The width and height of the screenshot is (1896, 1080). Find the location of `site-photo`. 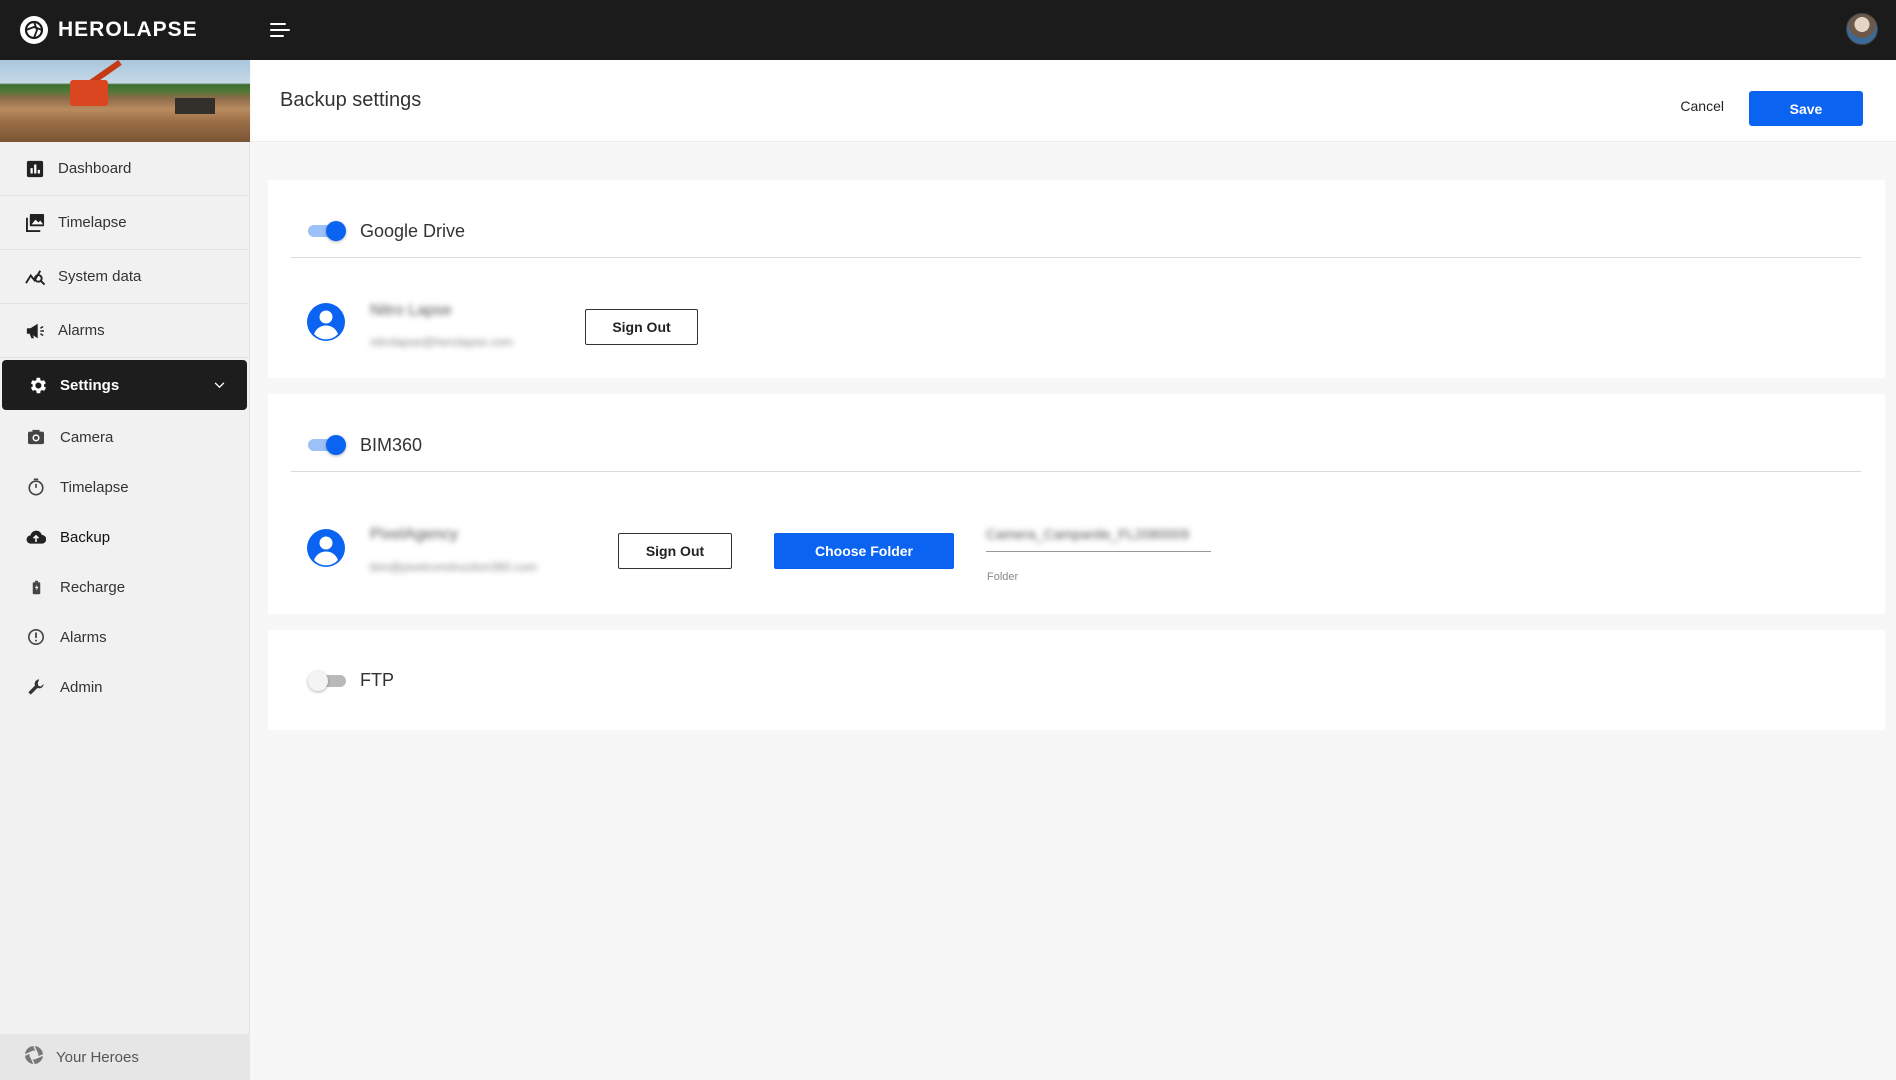

site-photo is located at coordinates (125, 101).